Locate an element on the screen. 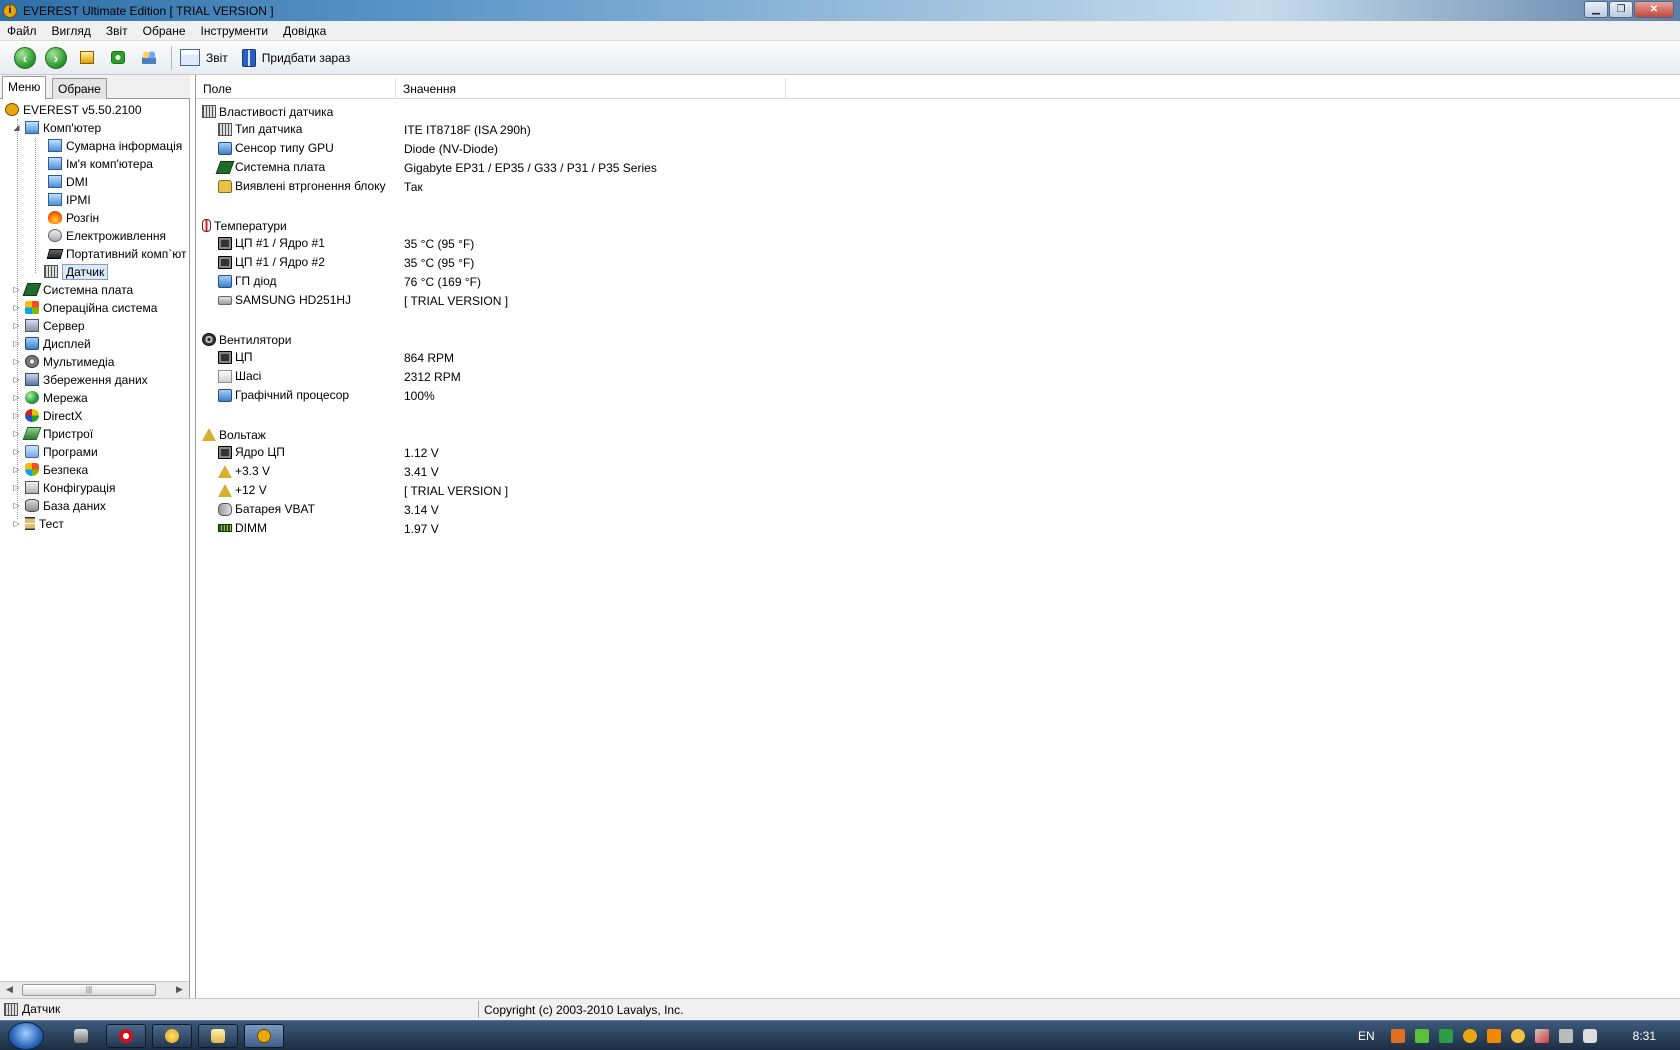 This screenshot has height=1050, width=1680. section-fans: Вентилятори is located at coordinates (246, 339).